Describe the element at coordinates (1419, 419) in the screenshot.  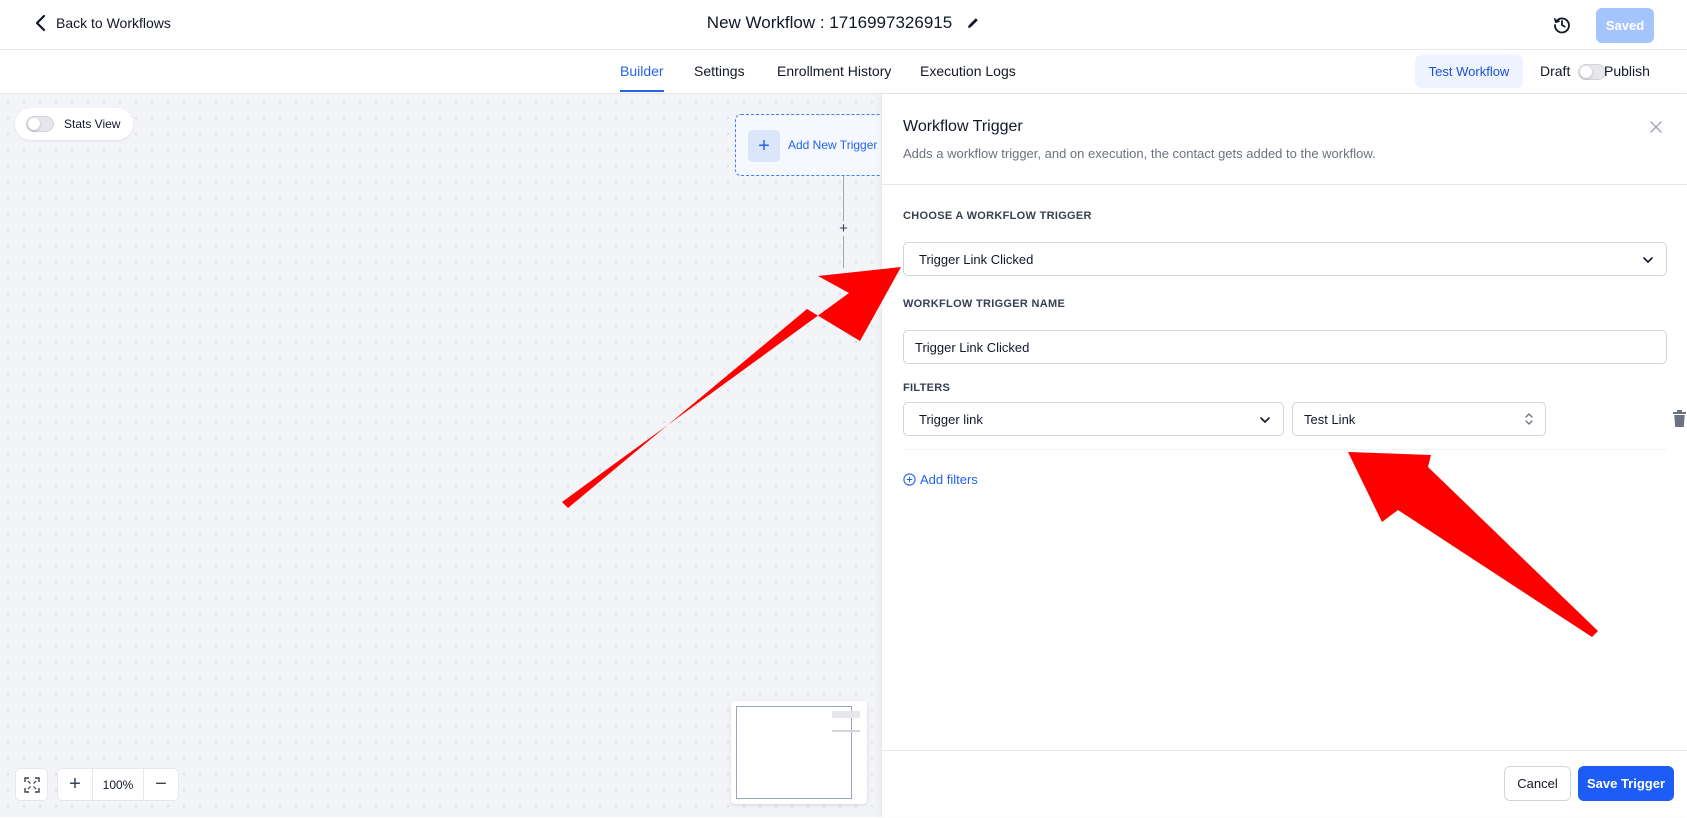
I see `filter-value-select: Test Link` at that location.